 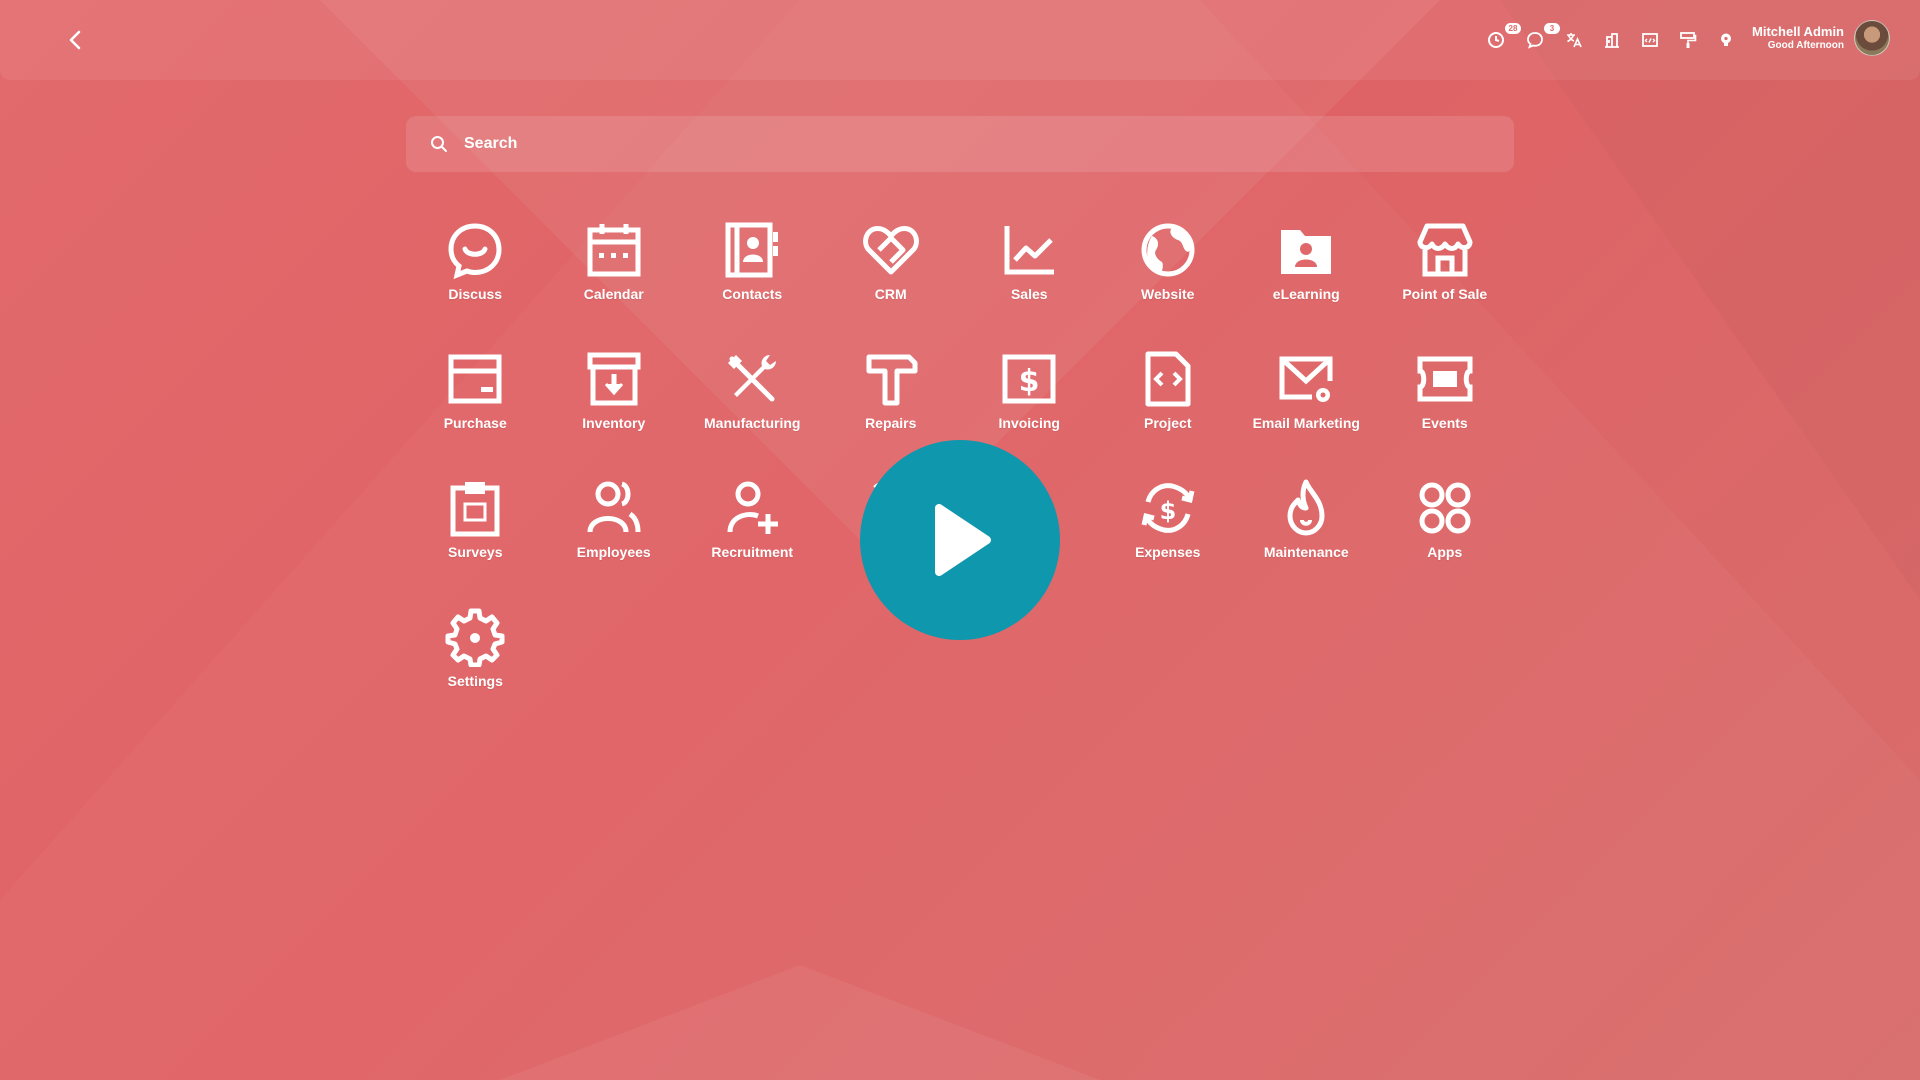 What do you see at coordinates (752, 552) in the screenshot?
I see `app-label: Recruitment` at bounding box center [752, 552].